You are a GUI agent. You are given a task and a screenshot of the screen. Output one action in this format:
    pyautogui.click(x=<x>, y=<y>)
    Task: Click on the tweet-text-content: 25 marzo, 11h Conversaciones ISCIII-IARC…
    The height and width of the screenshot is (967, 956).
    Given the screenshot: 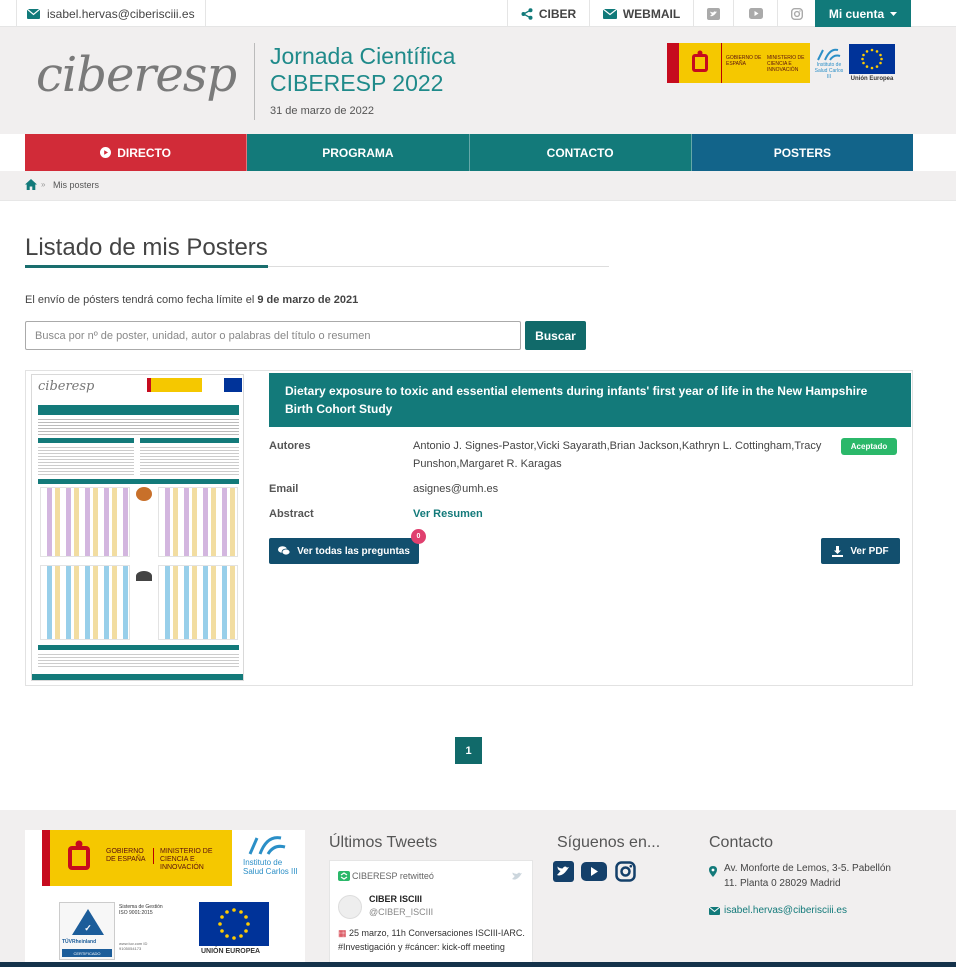 What is the action you would take?
    pyautogui.click(x=431, y=940)
    